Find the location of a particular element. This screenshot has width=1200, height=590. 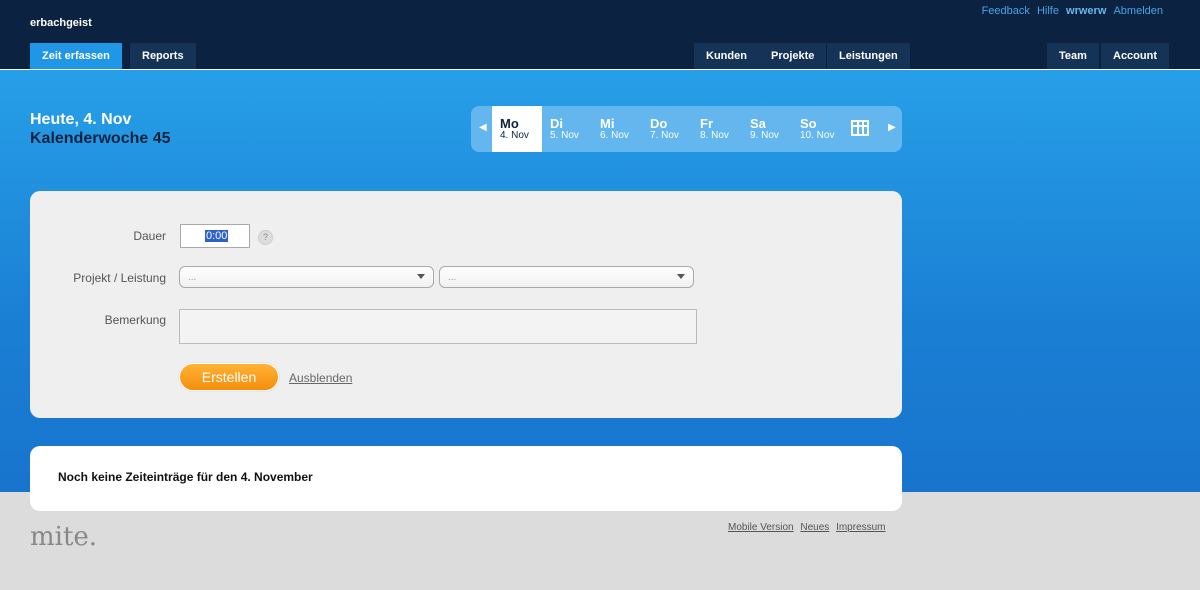

tab-zeit-erfassen: Zeit erfassen is located at coordinates (76, 56).